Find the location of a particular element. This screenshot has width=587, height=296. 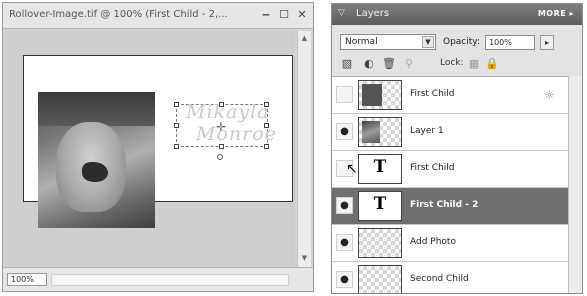

new-layer-icon: ▧ is located at coordinates (347, 64).